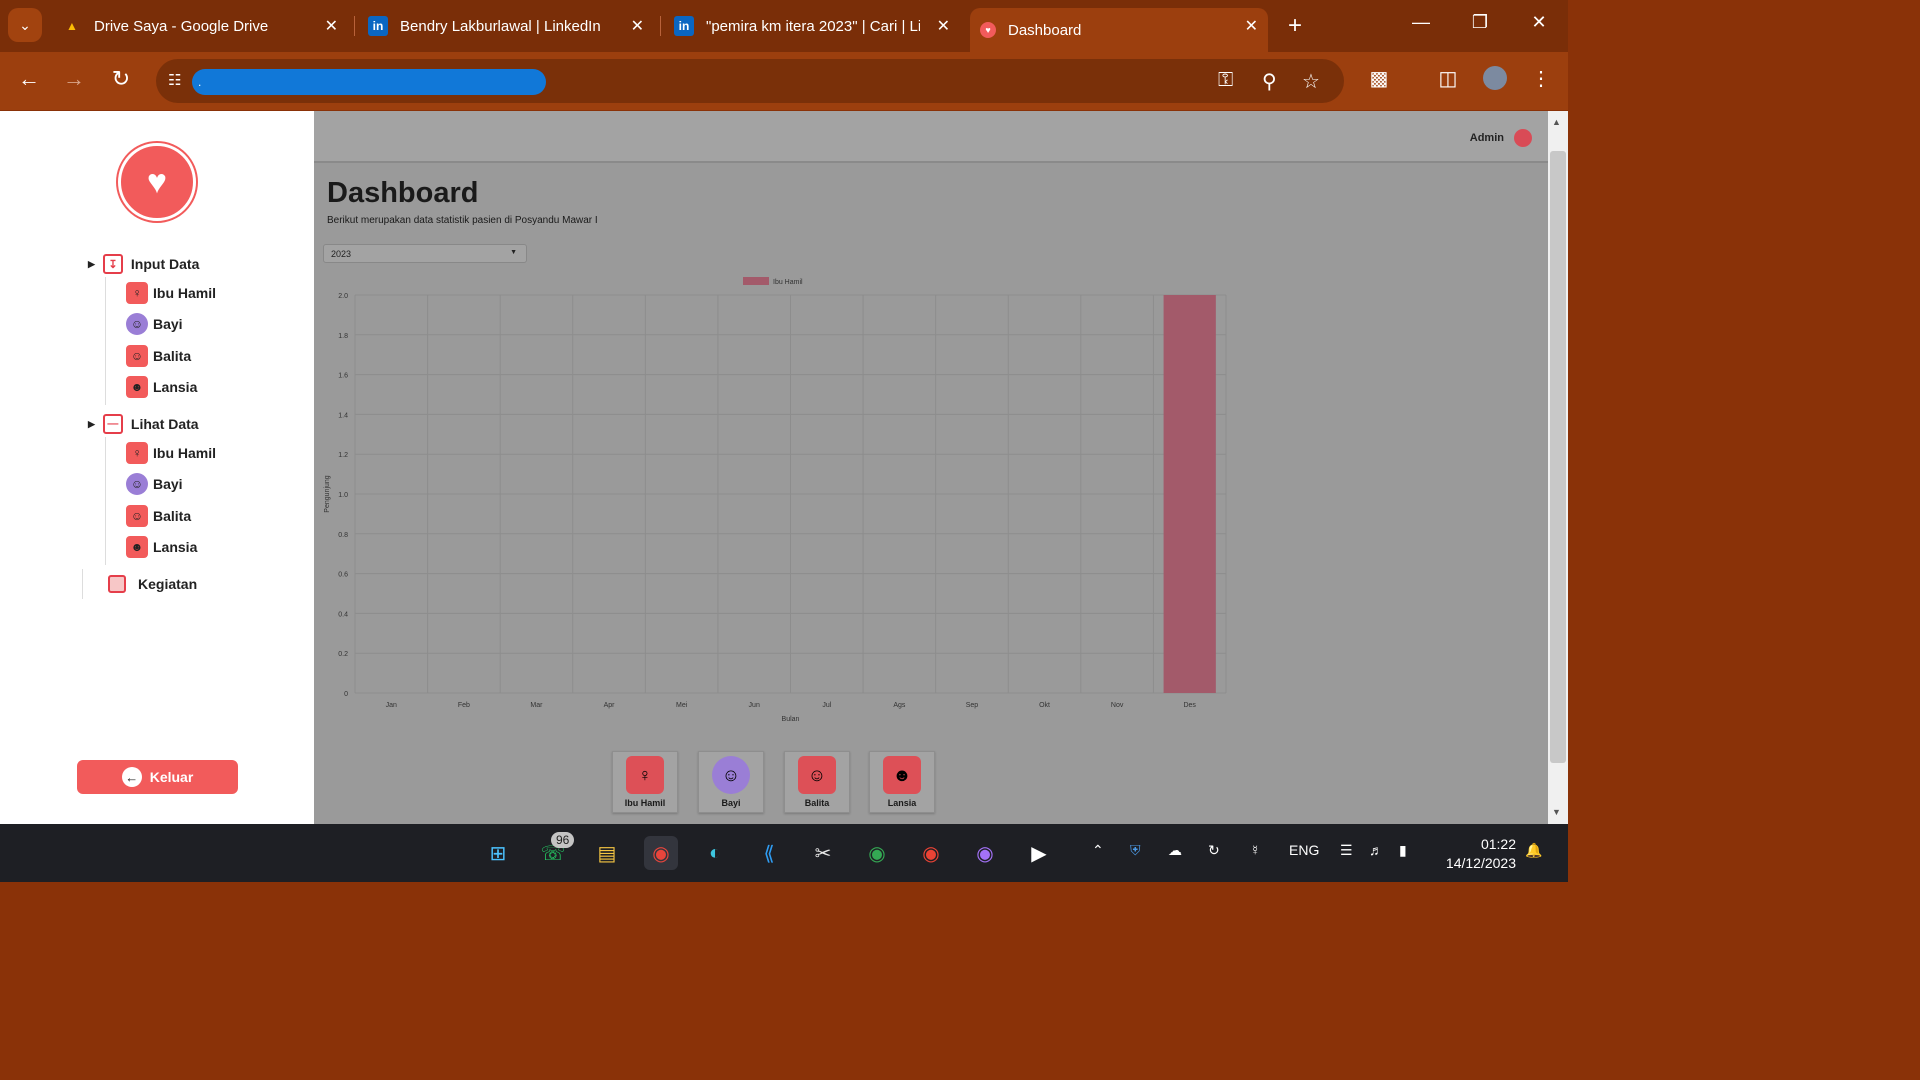  Describe the element at coordinates (1311, 81) in the screenshot. I see `bookmark-star-icon: ☆` at that location.